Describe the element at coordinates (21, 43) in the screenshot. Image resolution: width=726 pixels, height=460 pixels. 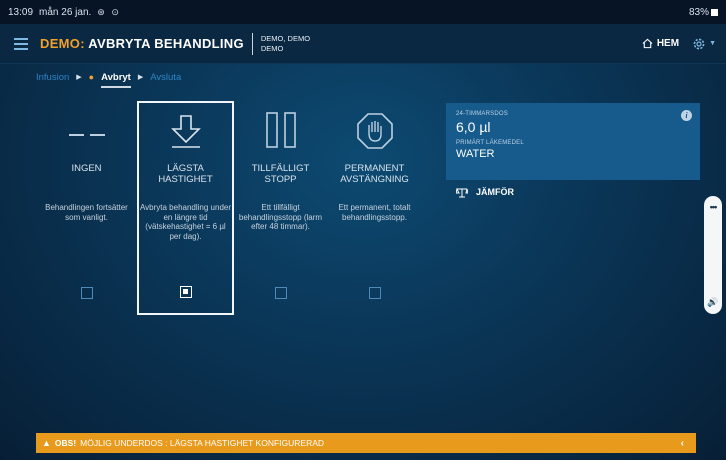
I see `menu-icon` at that location.